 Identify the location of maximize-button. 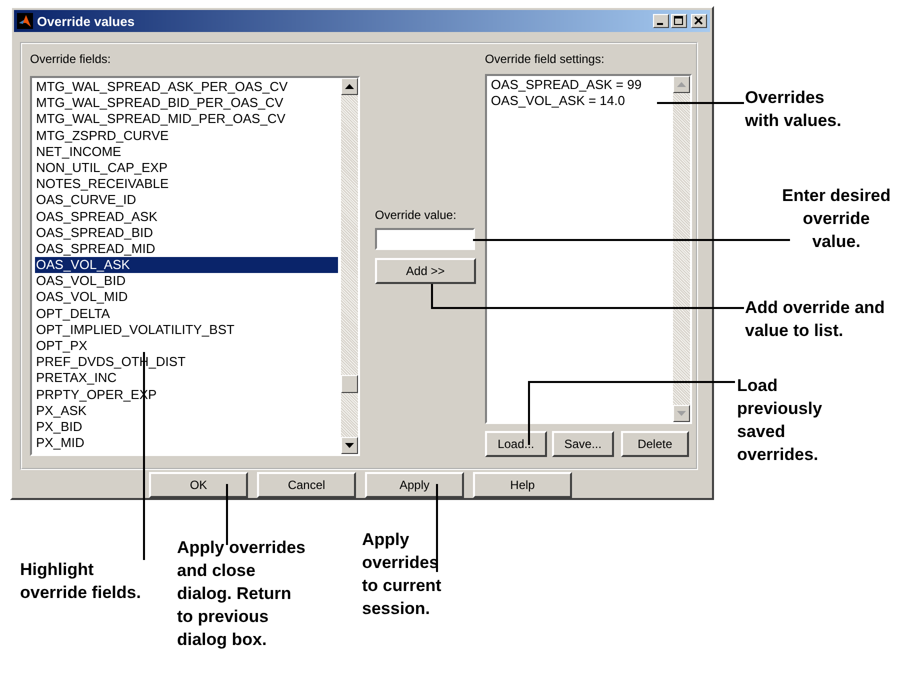
(679, 21).